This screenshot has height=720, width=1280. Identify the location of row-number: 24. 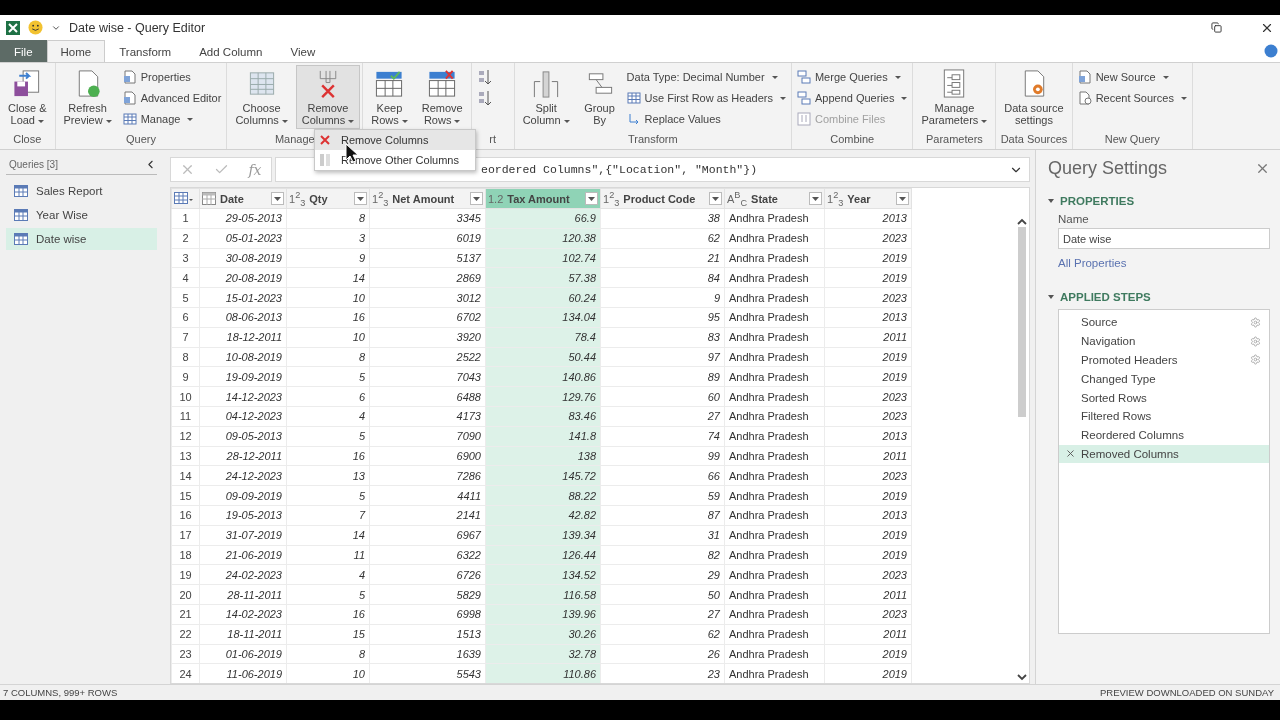
(185, 673).